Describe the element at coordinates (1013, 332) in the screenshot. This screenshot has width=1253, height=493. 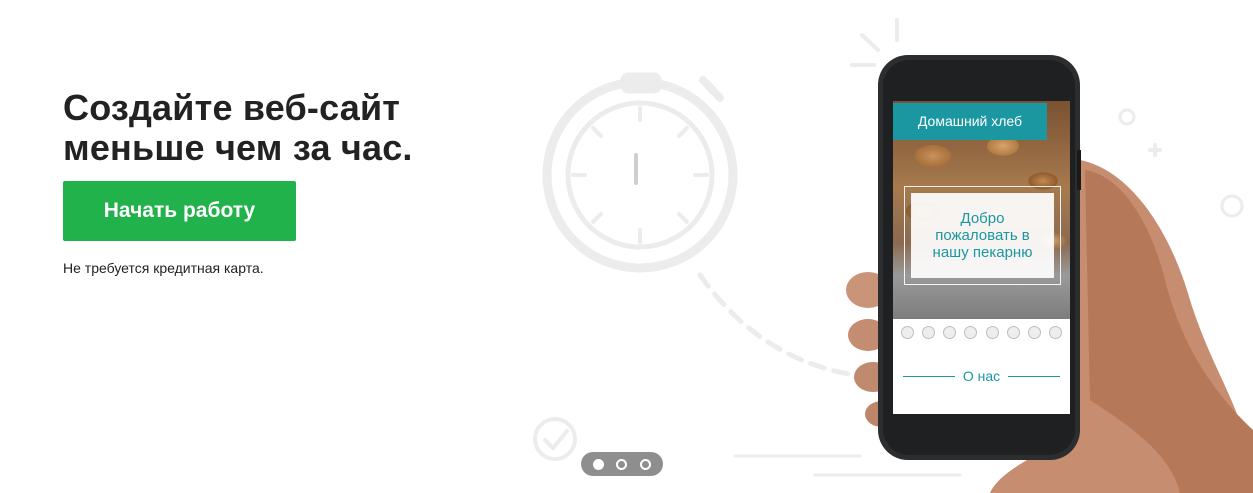
I see `youtube-icon` at that location.